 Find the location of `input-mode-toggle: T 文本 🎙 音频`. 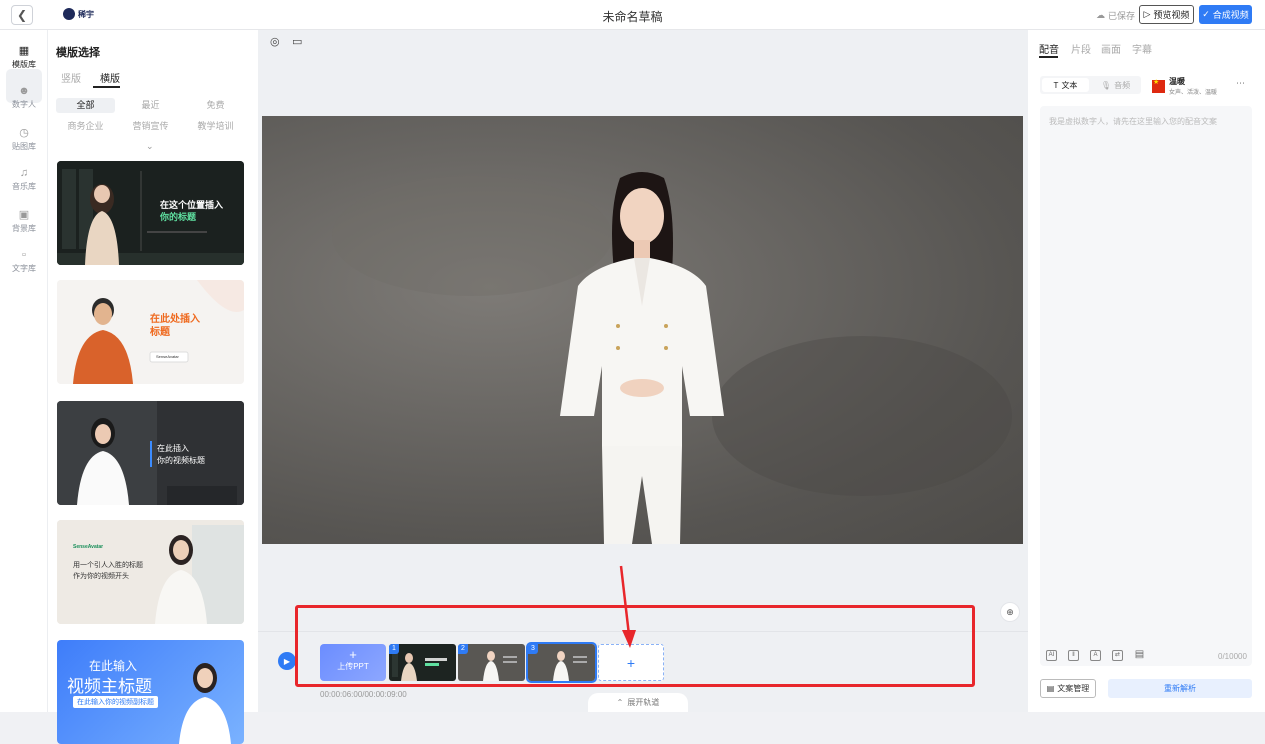

input-mode-toggle: T 文本 🎙 音频 is located at coordinates (1090, 85).